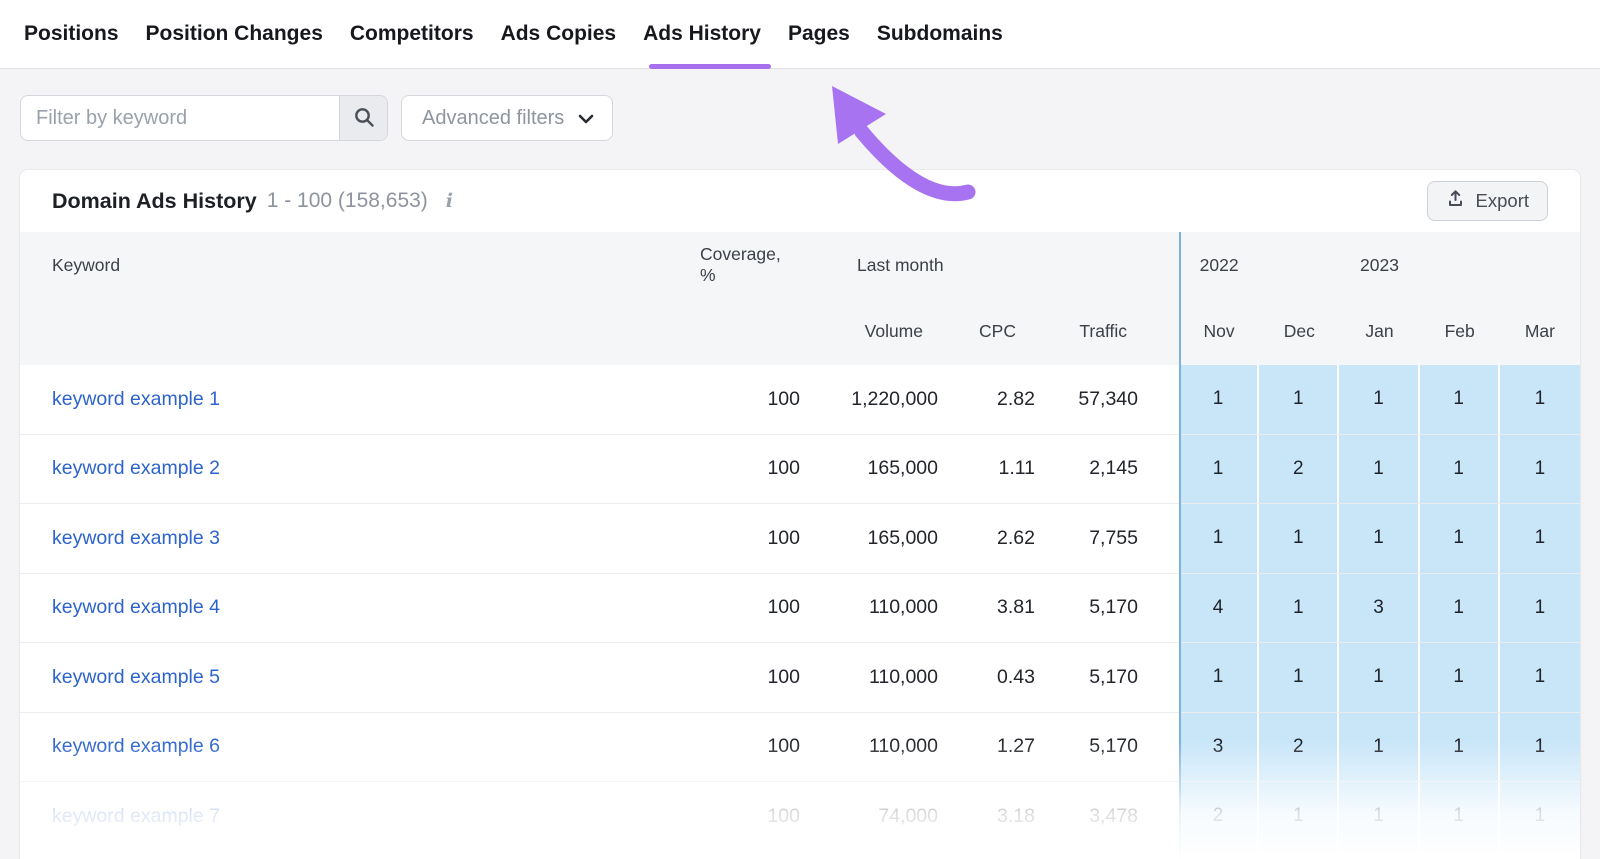 The height and width of the screenshot is (859, 1600). Describe the element at coordinates (740, 264) in the screenshot. I see `column-header-coverage: Coverage, %` at that location.